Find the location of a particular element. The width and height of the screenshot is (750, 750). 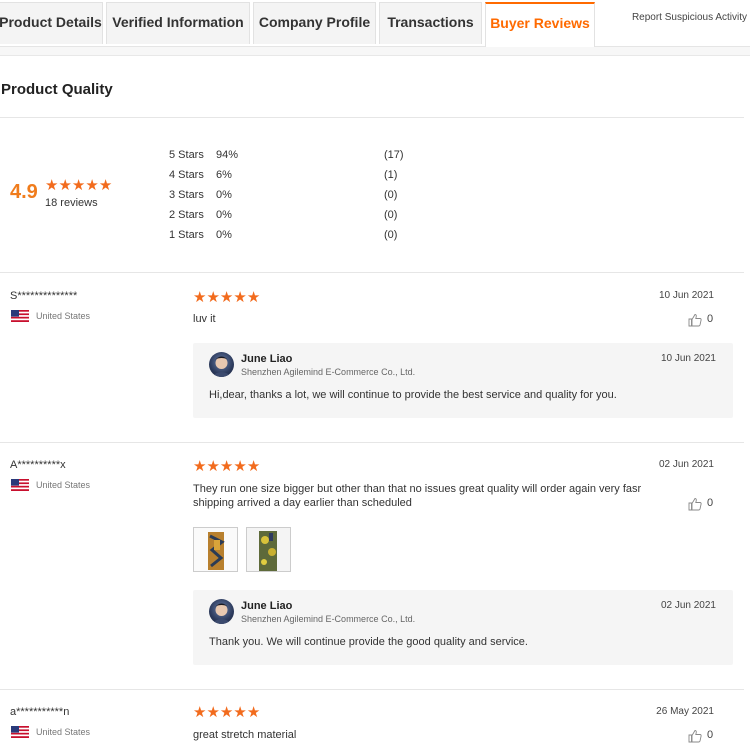

dist-label: 1 Stars is located at coordinates (186, 235).